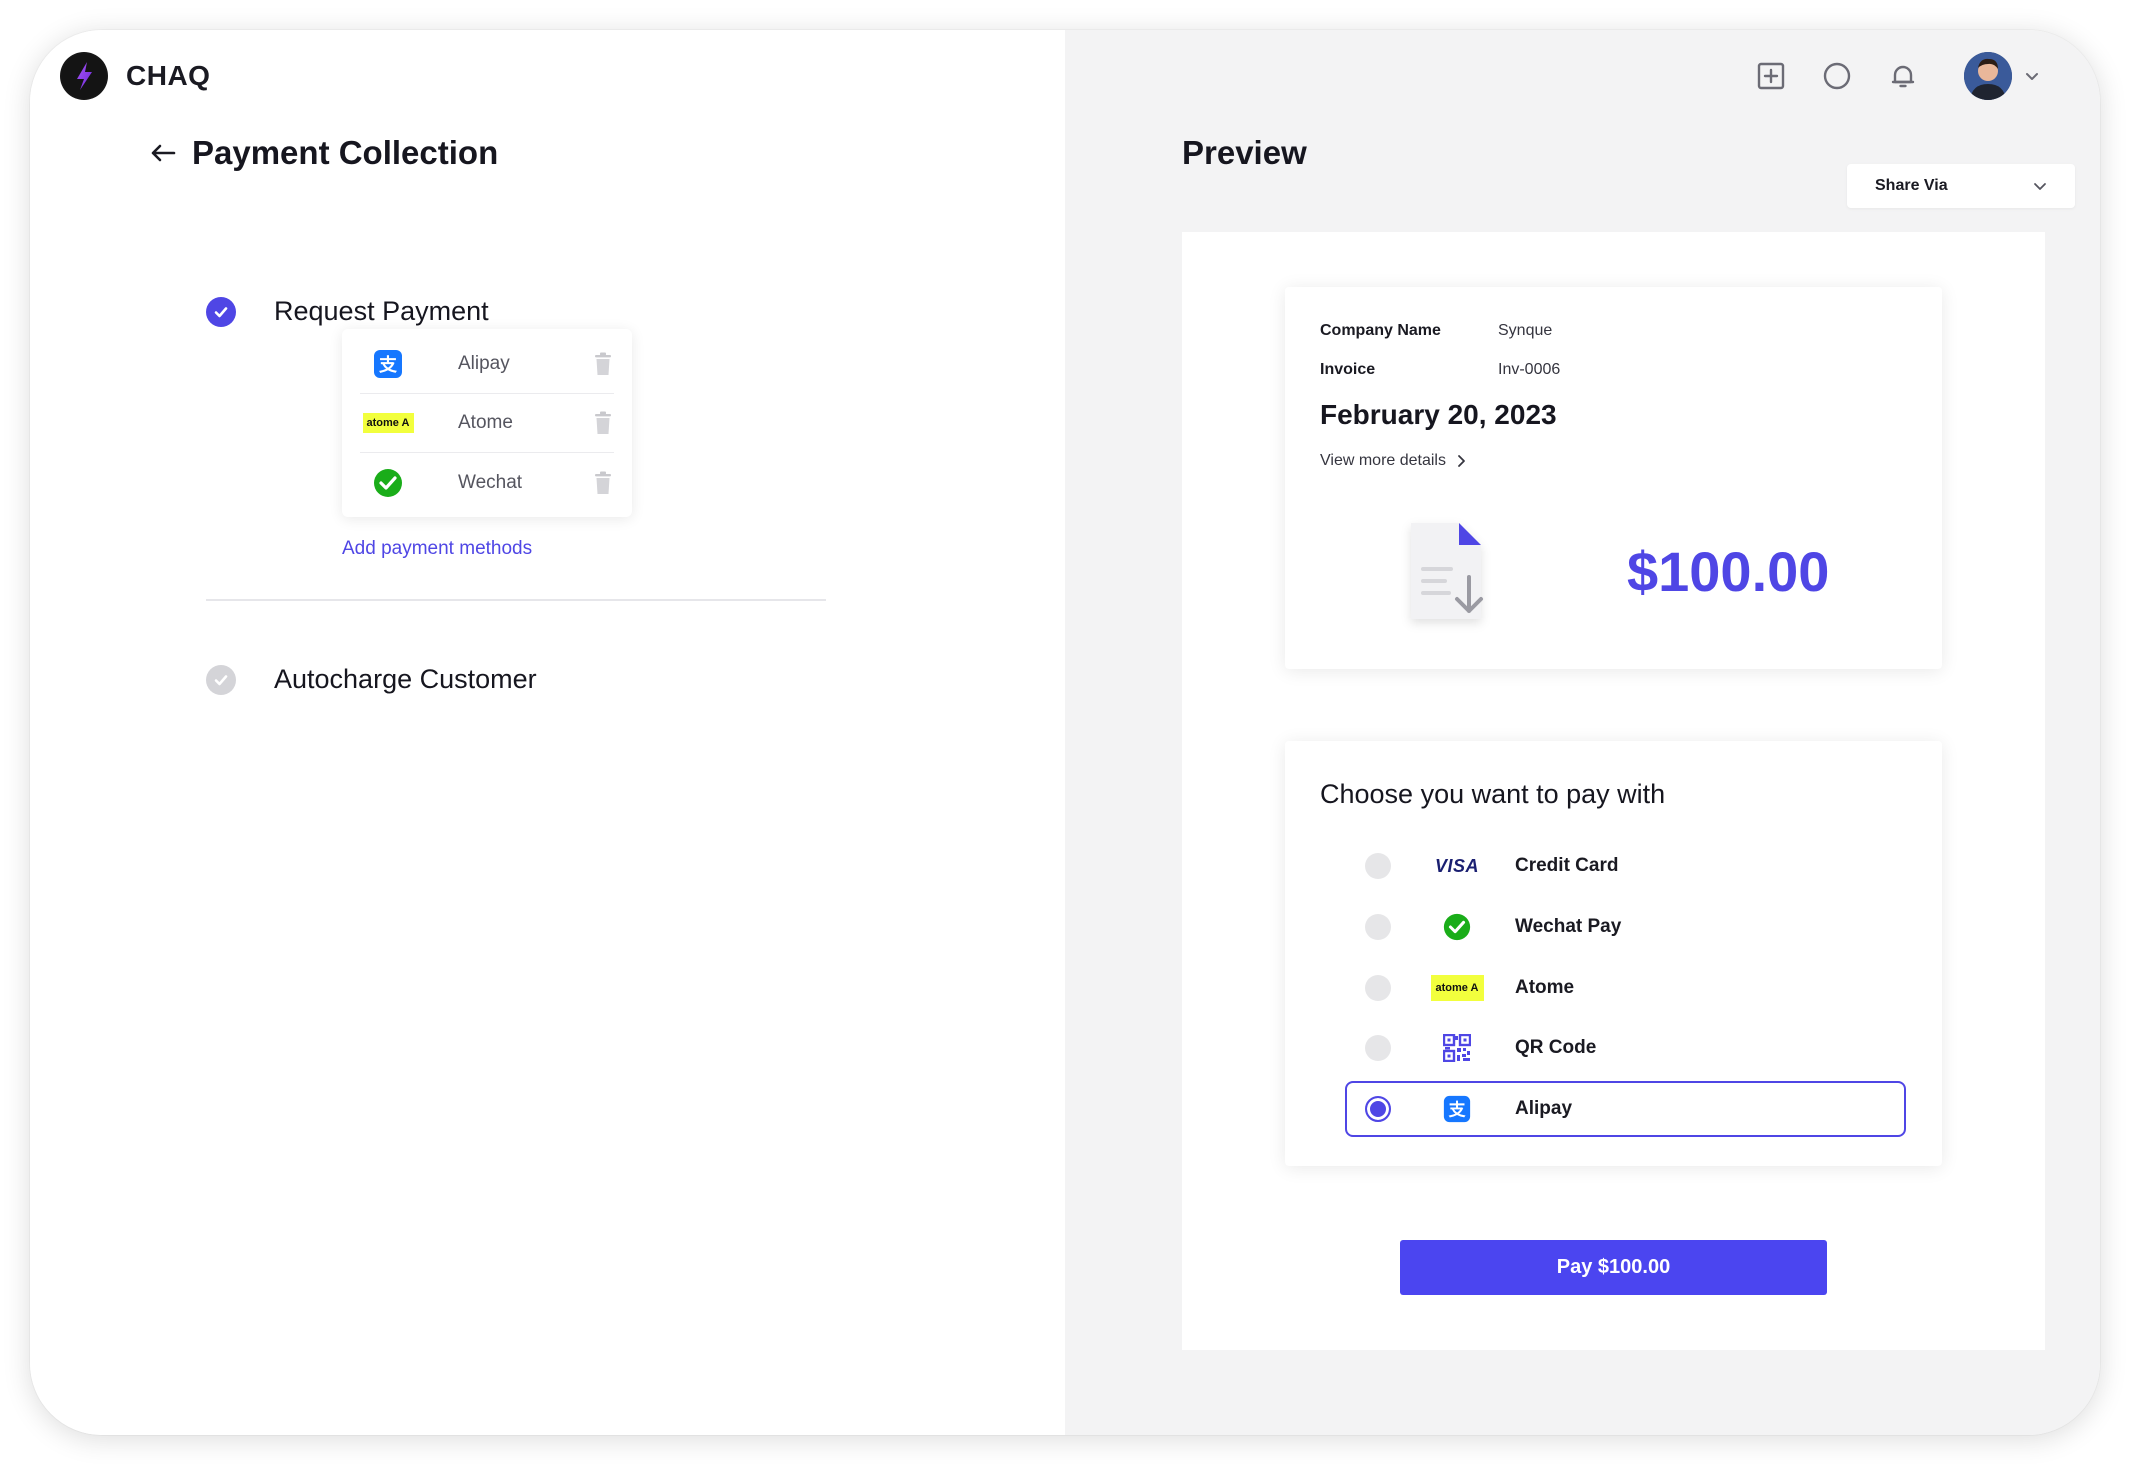 The image size is (2130, 1464). I want to click on brand: CHAQ, so click(135, 76).